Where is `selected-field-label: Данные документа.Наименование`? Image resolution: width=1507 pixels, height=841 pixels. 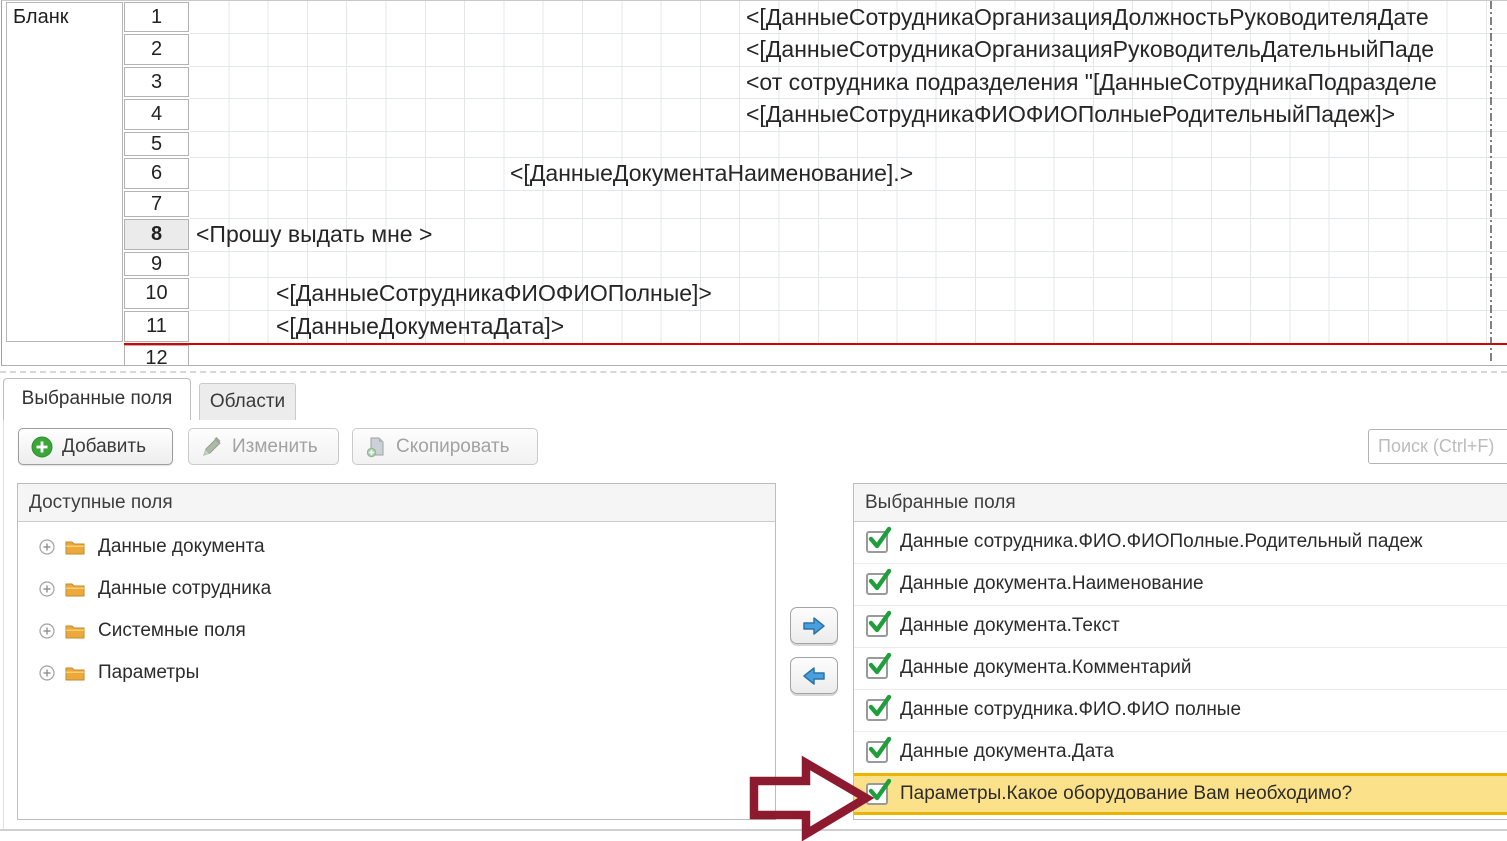
selected-field-label: Данные документа.Наименование is located at coordinates (1052, 583).